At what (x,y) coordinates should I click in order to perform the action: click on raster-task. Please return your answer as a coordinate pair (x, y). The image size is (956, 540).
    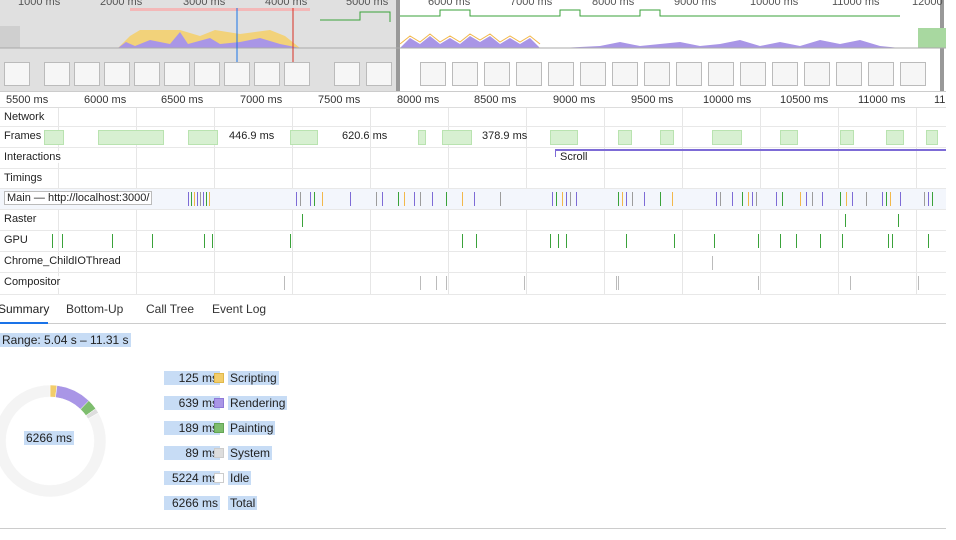
    Looking at the image, I should click on (302, 220).